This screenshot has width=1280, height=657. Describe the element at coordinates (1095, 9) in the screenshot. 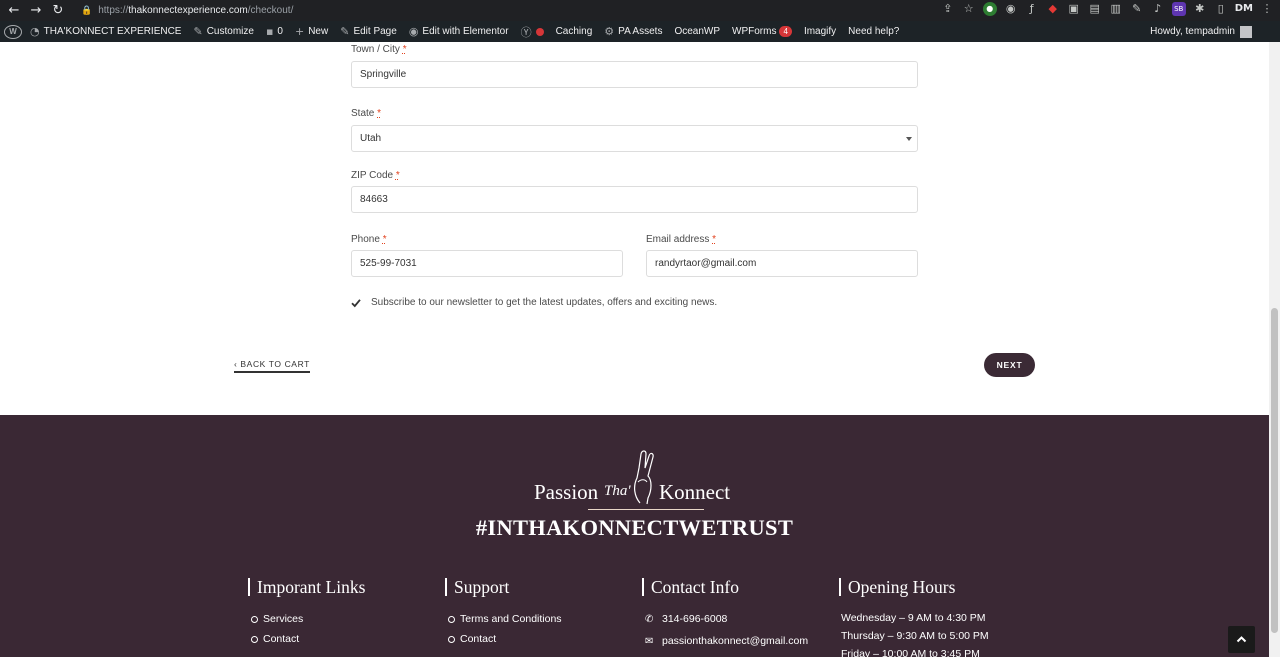

I see `extension-grid-icon: ▤` at that location.